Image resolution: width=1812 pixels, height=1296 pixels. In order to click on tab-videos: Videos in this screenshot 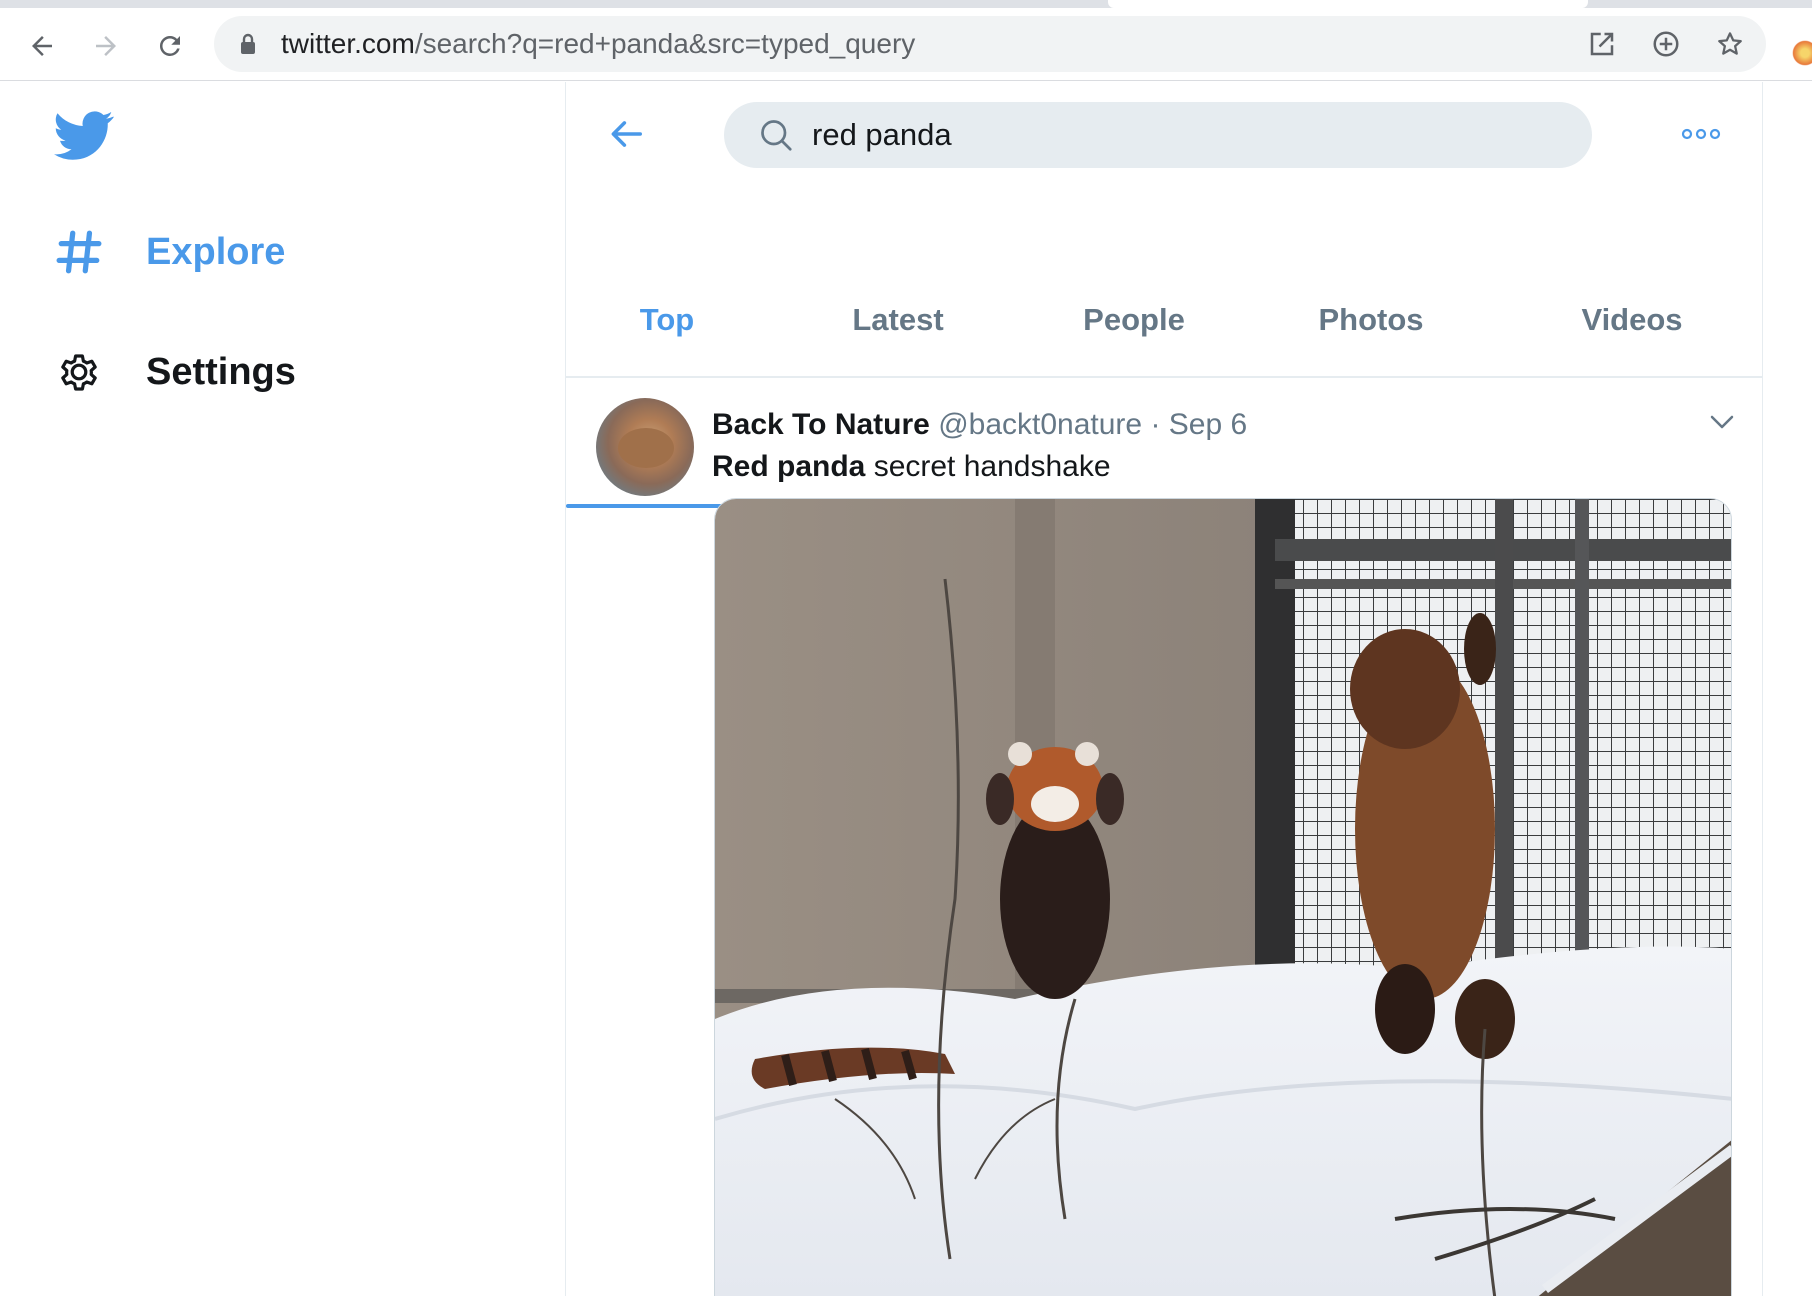, I will do `click(1632, 297)`.